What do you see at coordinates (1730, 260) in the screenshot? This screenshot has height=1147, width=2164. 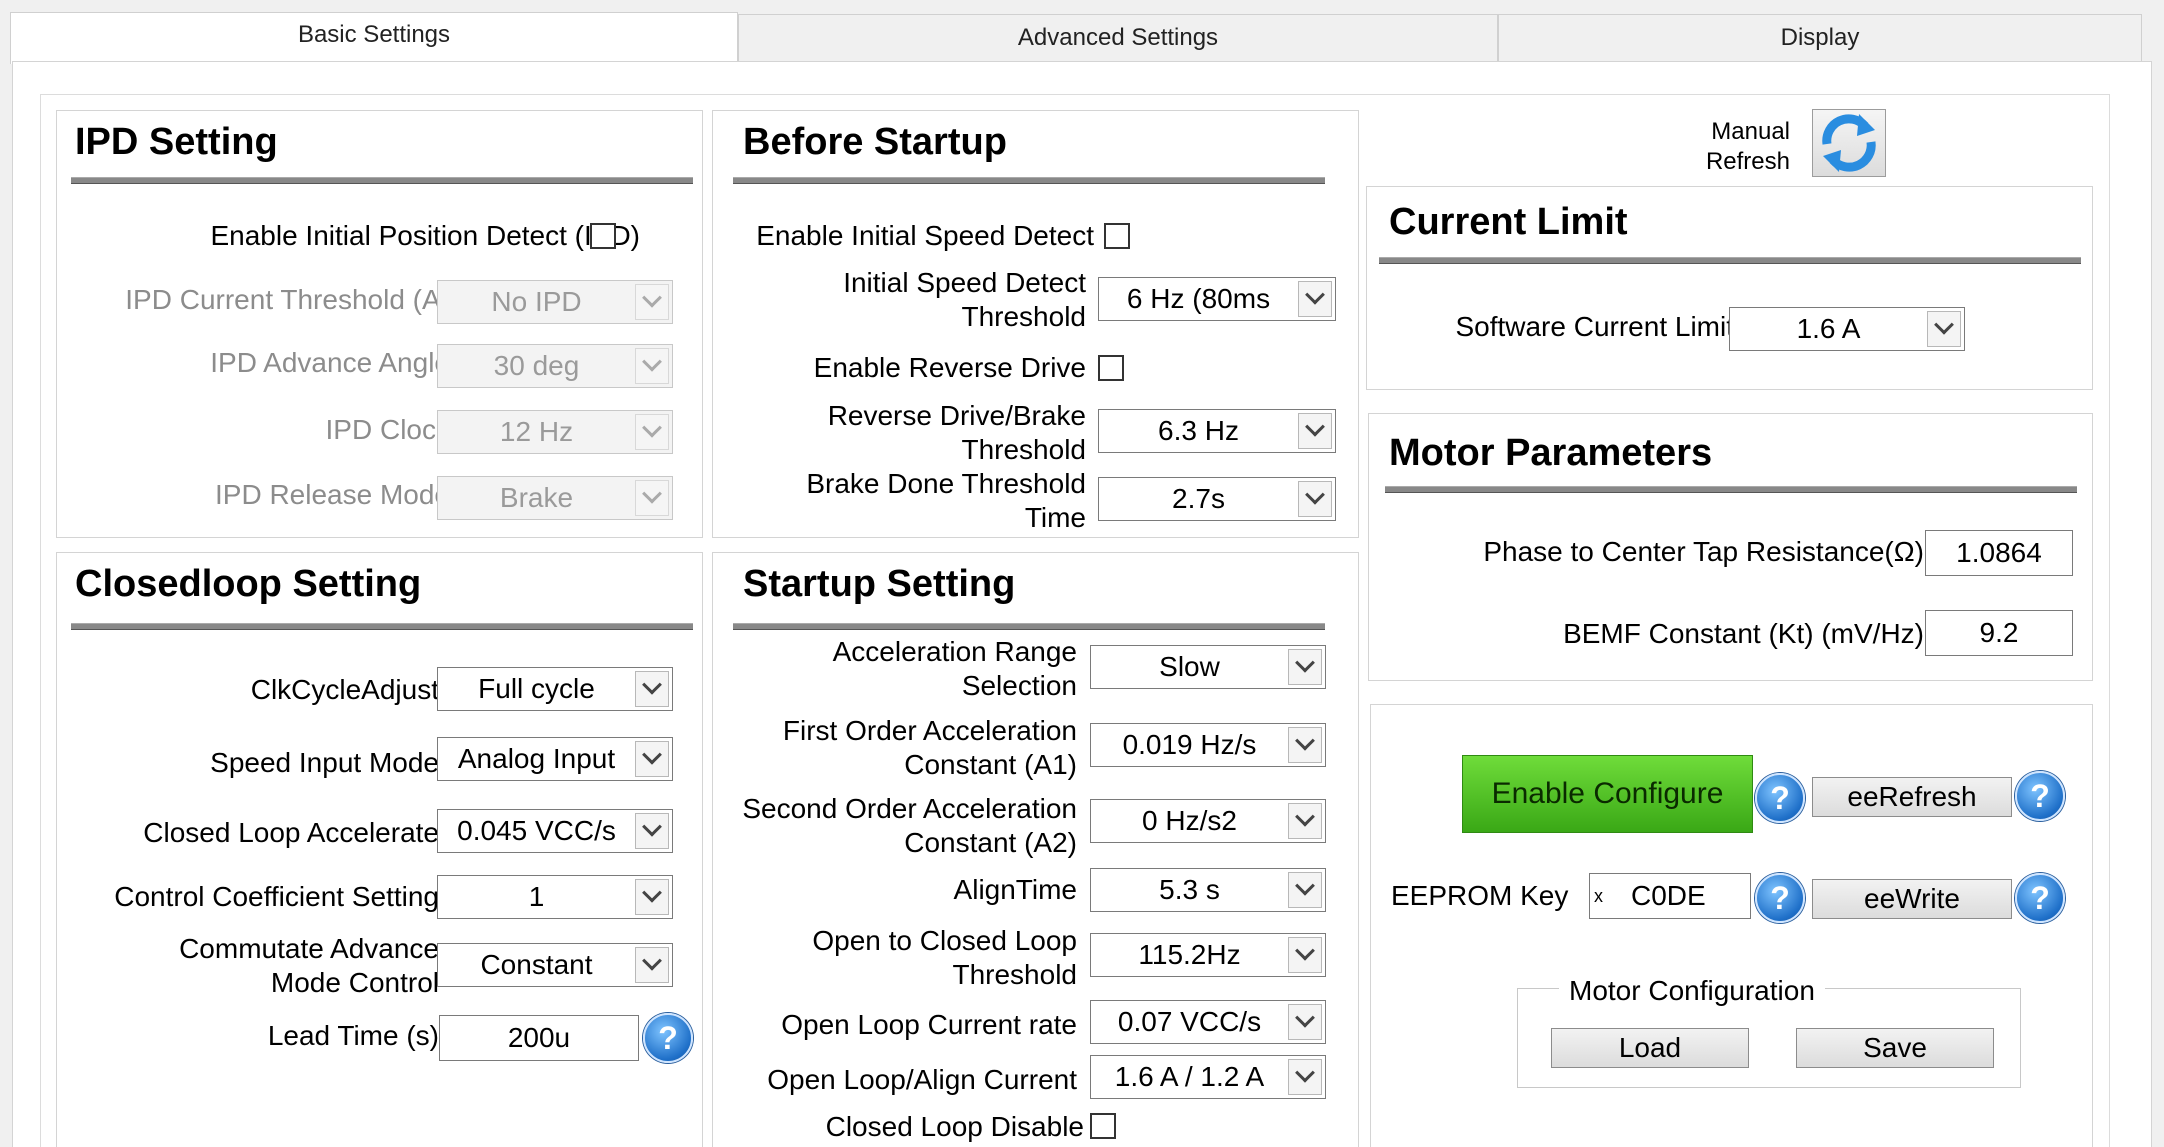 I see `current-limit-title-rule` at bounding box center [1730, 260].